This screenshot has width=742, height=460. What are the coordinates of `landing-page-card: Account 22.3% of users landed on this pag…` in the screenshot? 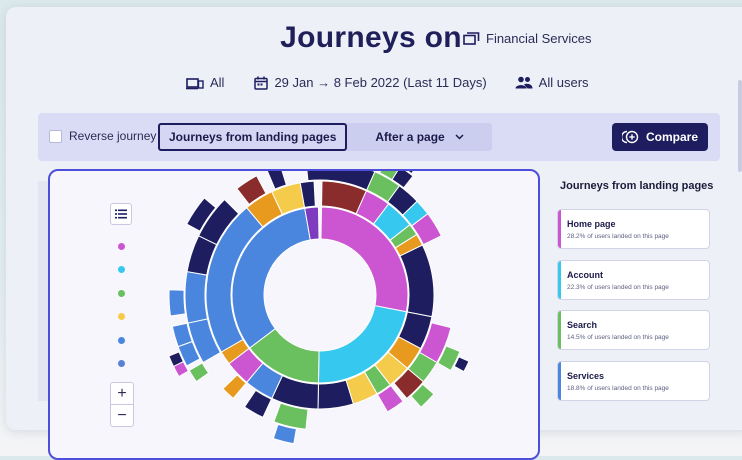 It's located at (633, 280).